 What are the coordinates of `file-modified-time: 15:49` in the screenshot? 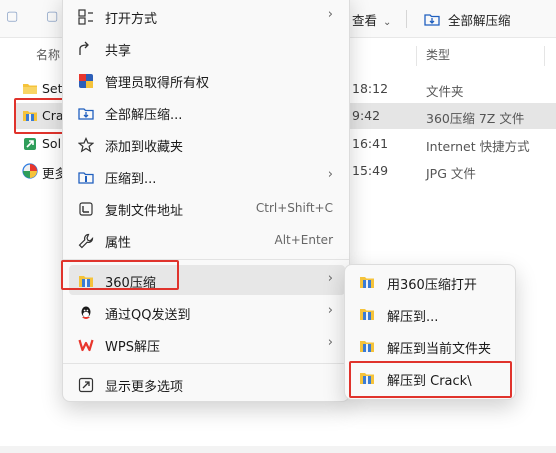 It's located at (370, 170).